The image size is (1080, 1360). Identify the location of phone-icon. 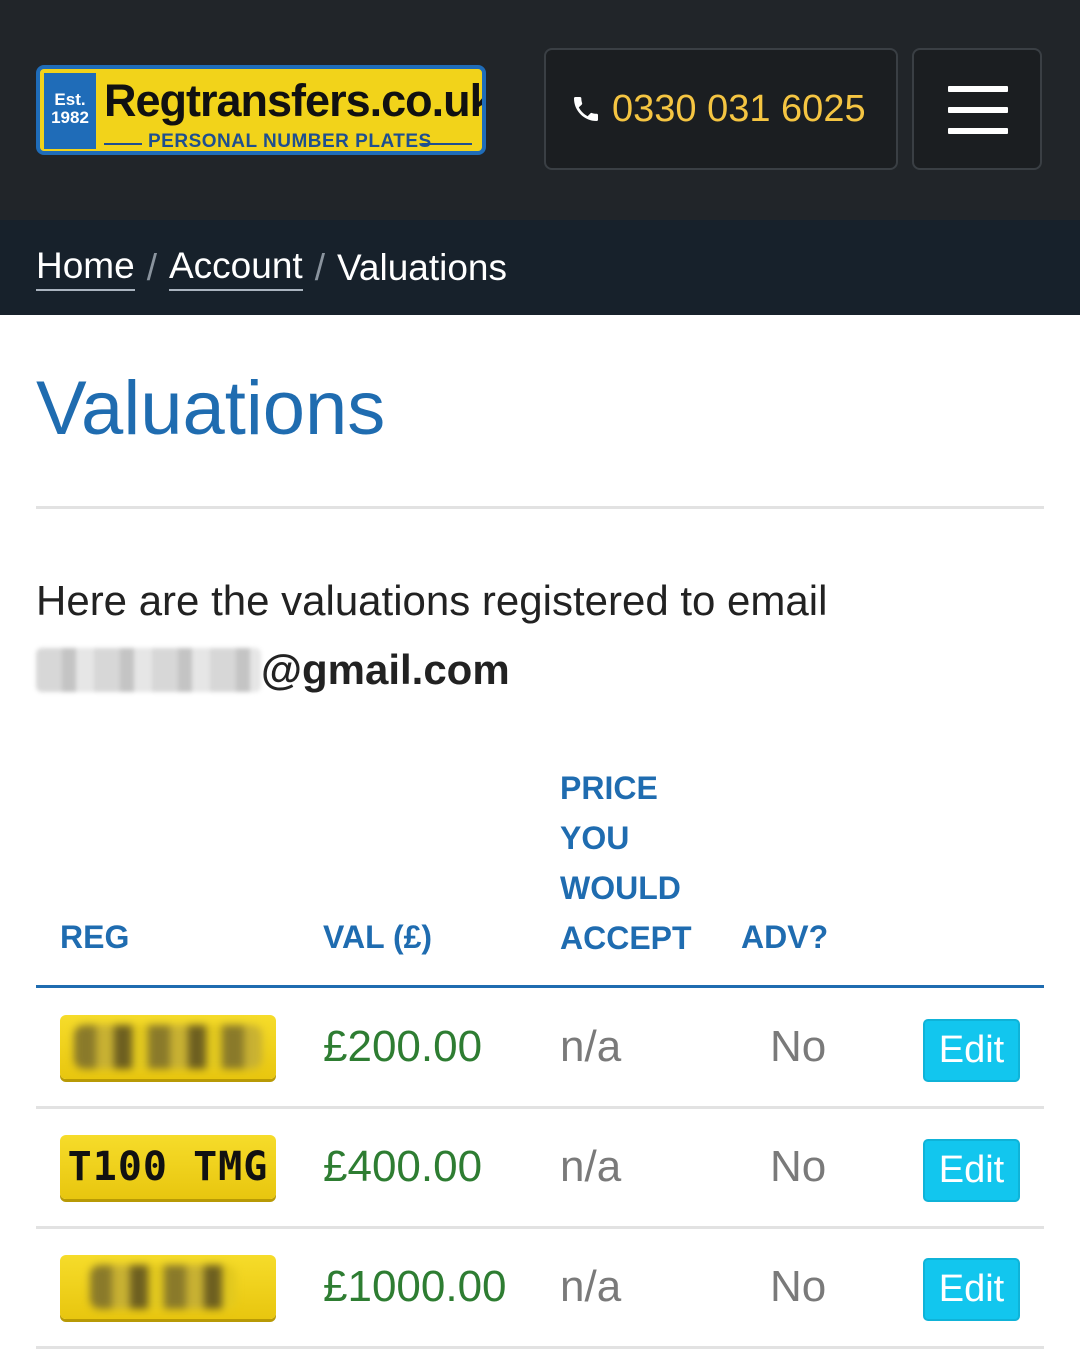
(586, 109).